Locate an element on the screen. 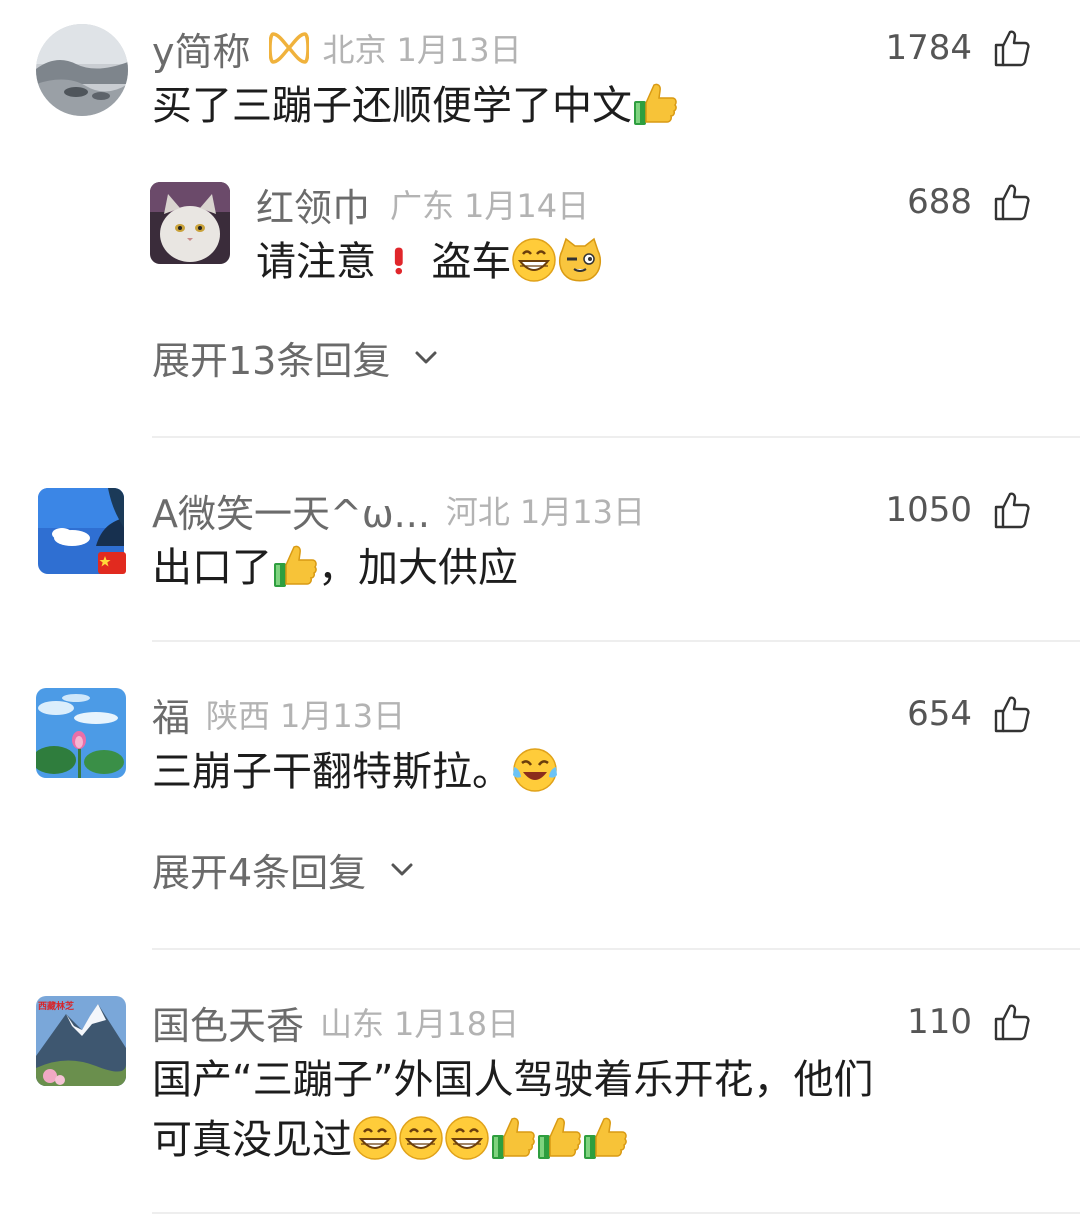 This screenshot has width=1080, height=1216. comment-meta: 国色天香 山东 1月18日 is located at coordinates (335, 1022).